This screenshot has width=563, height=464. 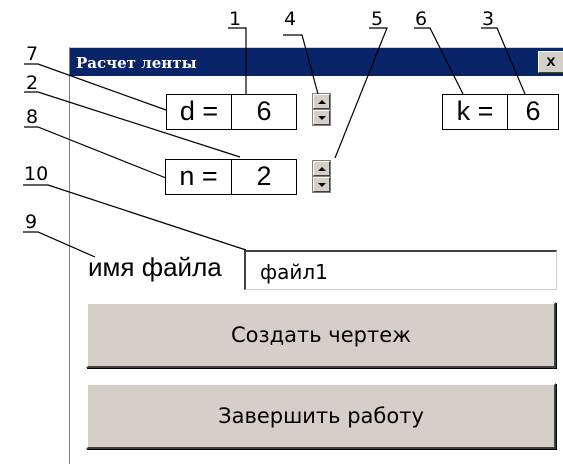 I want to click on callout-number-6: 6, so click(x=421, y=19).